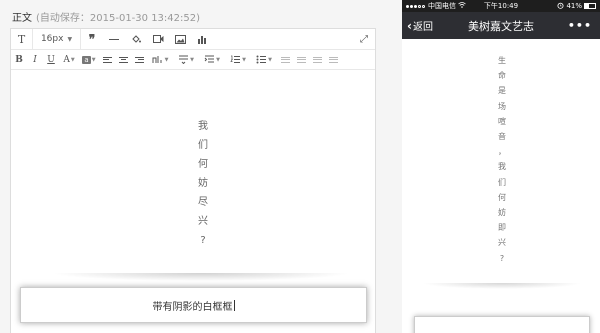 This screenshot has width=600, height=333. What do you see at coordinates (66, 59) in the screenshot?
I see `font-color-label: A` at bounding box center [66, 59].